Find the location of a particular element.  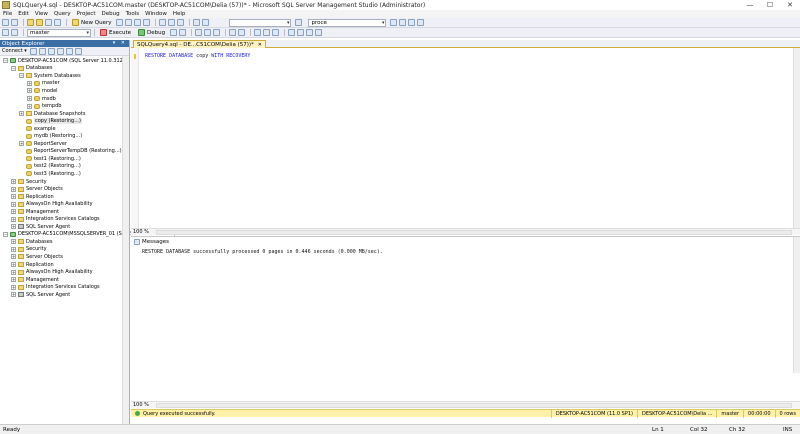

include-client-stats-icon is located at coordinates (242, 32).